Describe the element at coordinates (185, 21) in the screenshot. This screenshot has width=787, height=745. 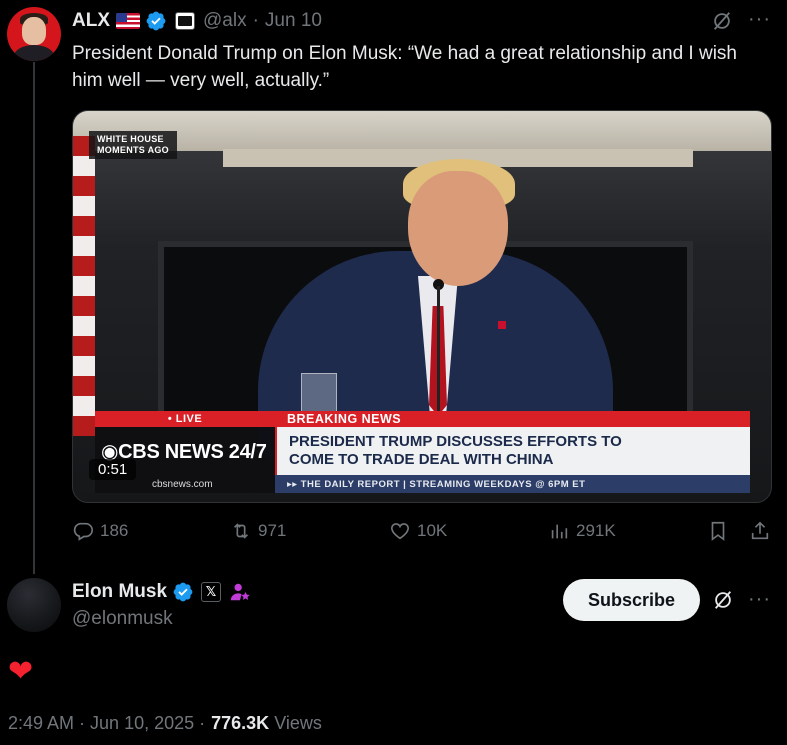
I see `affiliate-badge-icon` at that location.